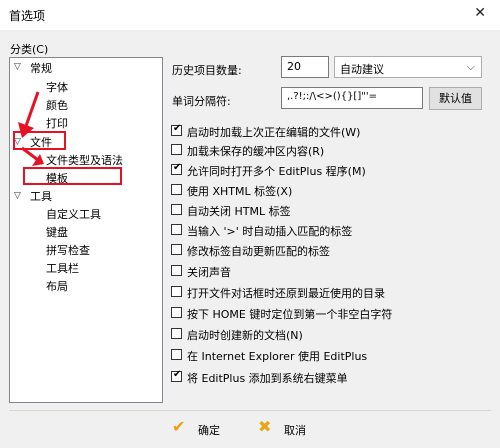  Describe the element at coordinates (57, 232) in the screenshot. I see `tree-item-keyboard: 键盘` at that location.